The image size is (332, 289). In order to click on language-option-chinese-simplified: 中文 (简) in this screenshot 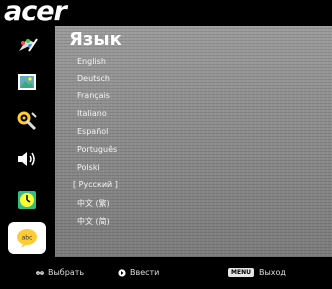, I will do `click(93, 221)`.